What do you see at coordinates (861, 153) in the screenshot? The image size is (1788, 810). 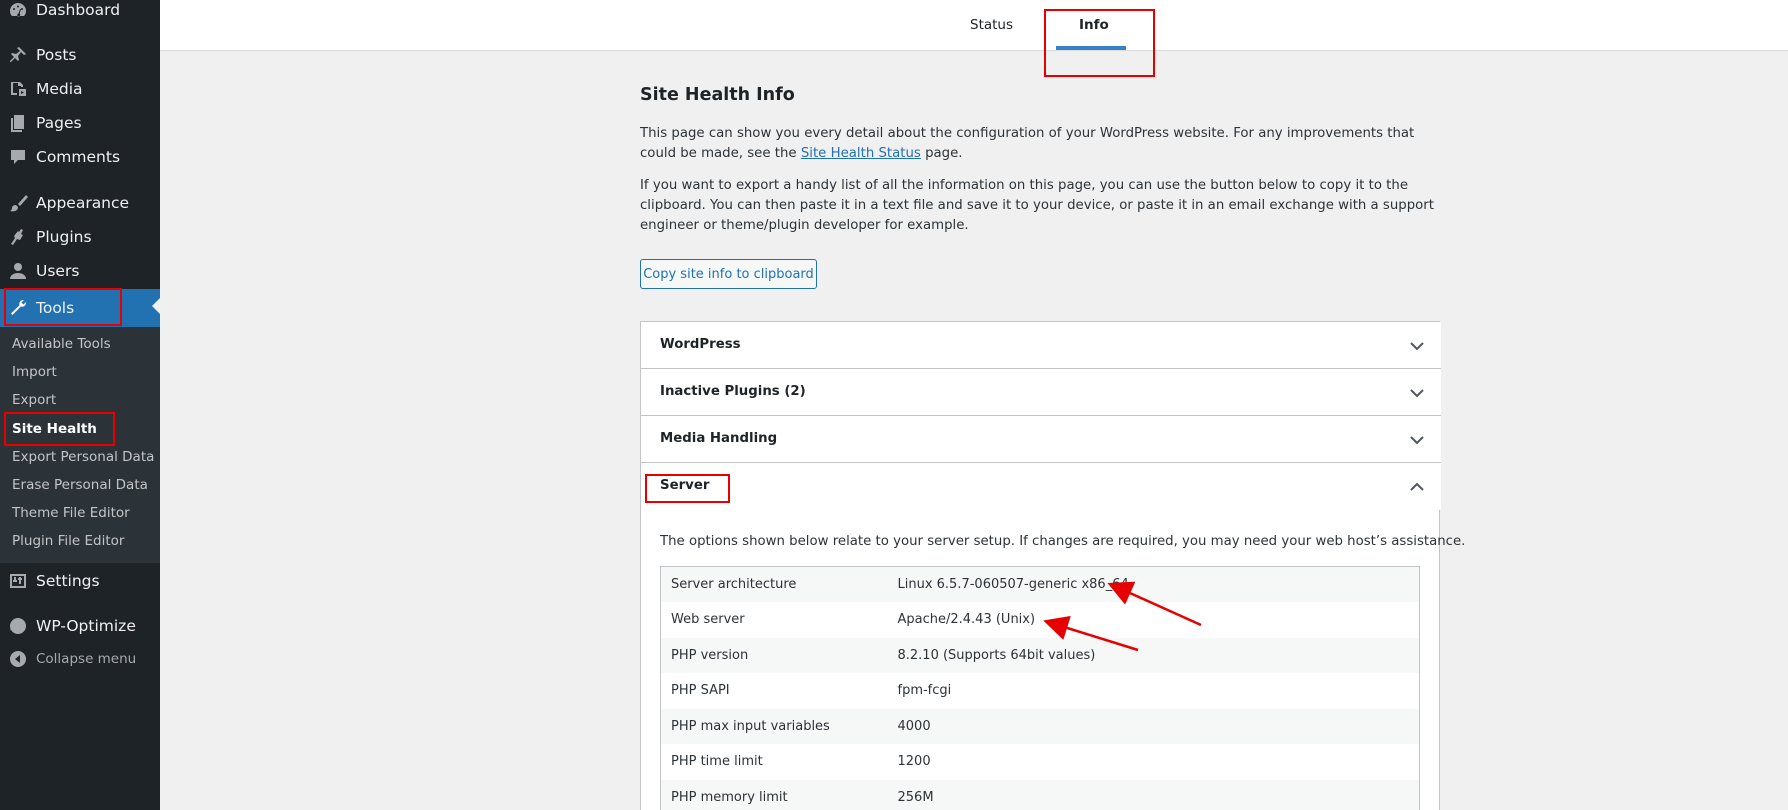 I see `site-health-status-link: Site Health Status` at bounding box center [861, 153].